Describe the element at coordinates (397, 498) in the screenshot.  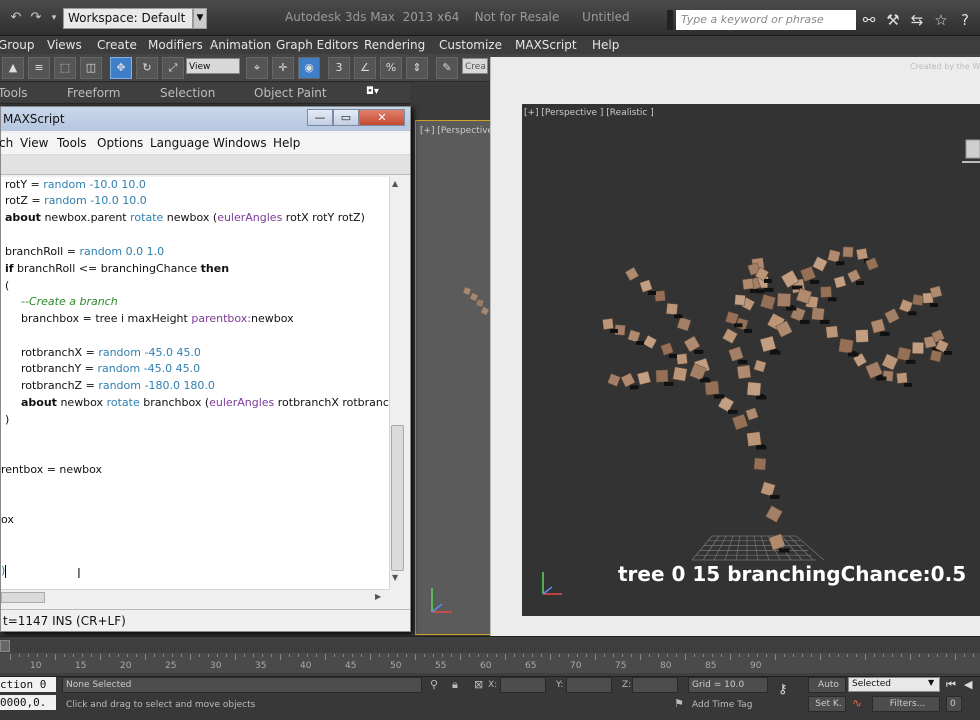
I see `vertical-scroll-thumb` at that location.